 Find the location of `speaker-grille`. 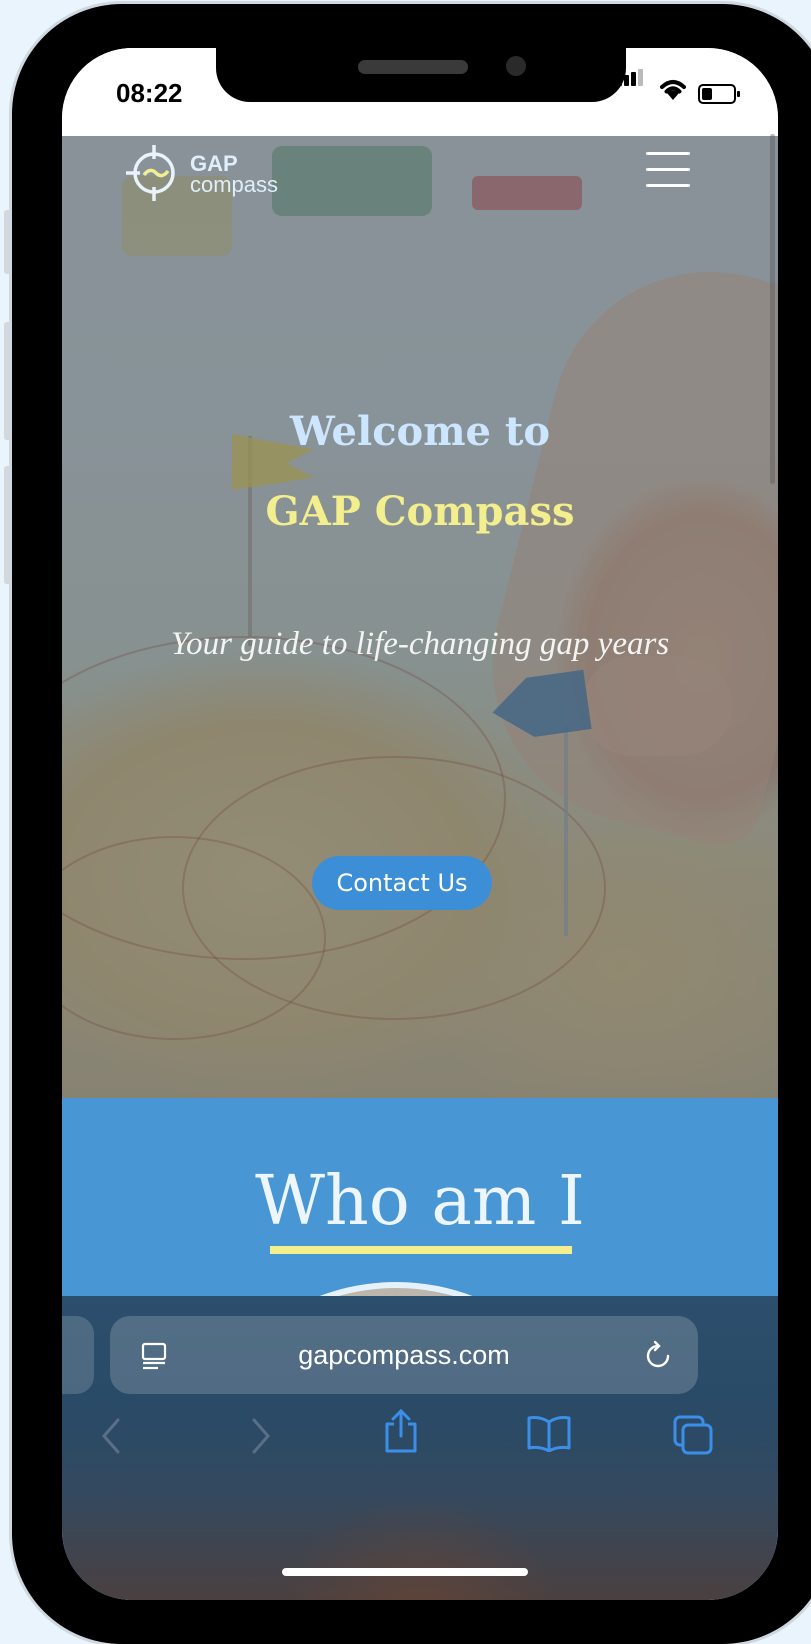

speaker-grille is located at coordinates (413, 67).